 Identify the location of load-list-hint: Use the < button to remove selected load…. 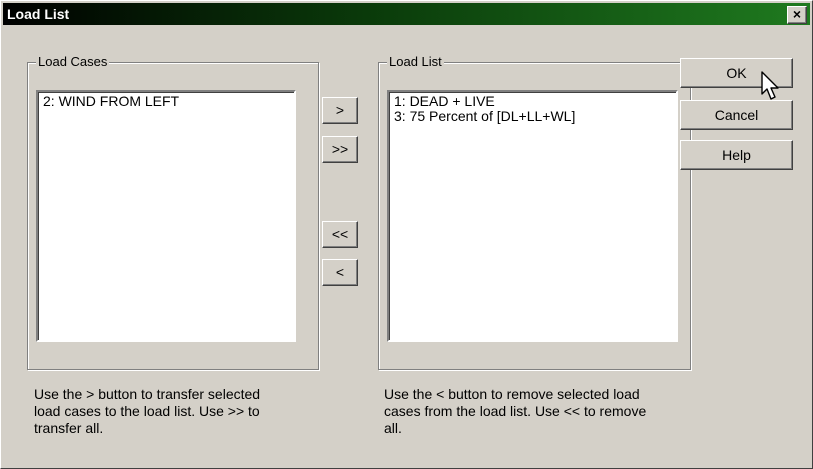
(515, 411).